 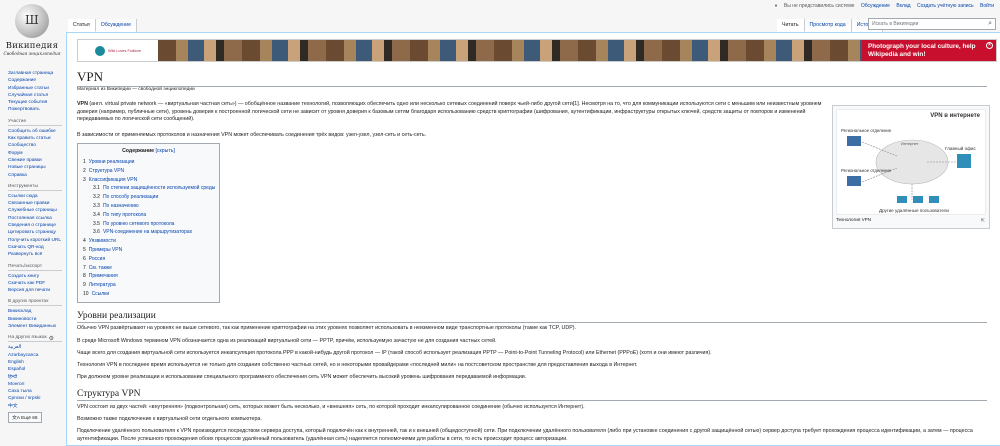 I want to click on gear-icon: ⚙, so click(x=51, y=338).